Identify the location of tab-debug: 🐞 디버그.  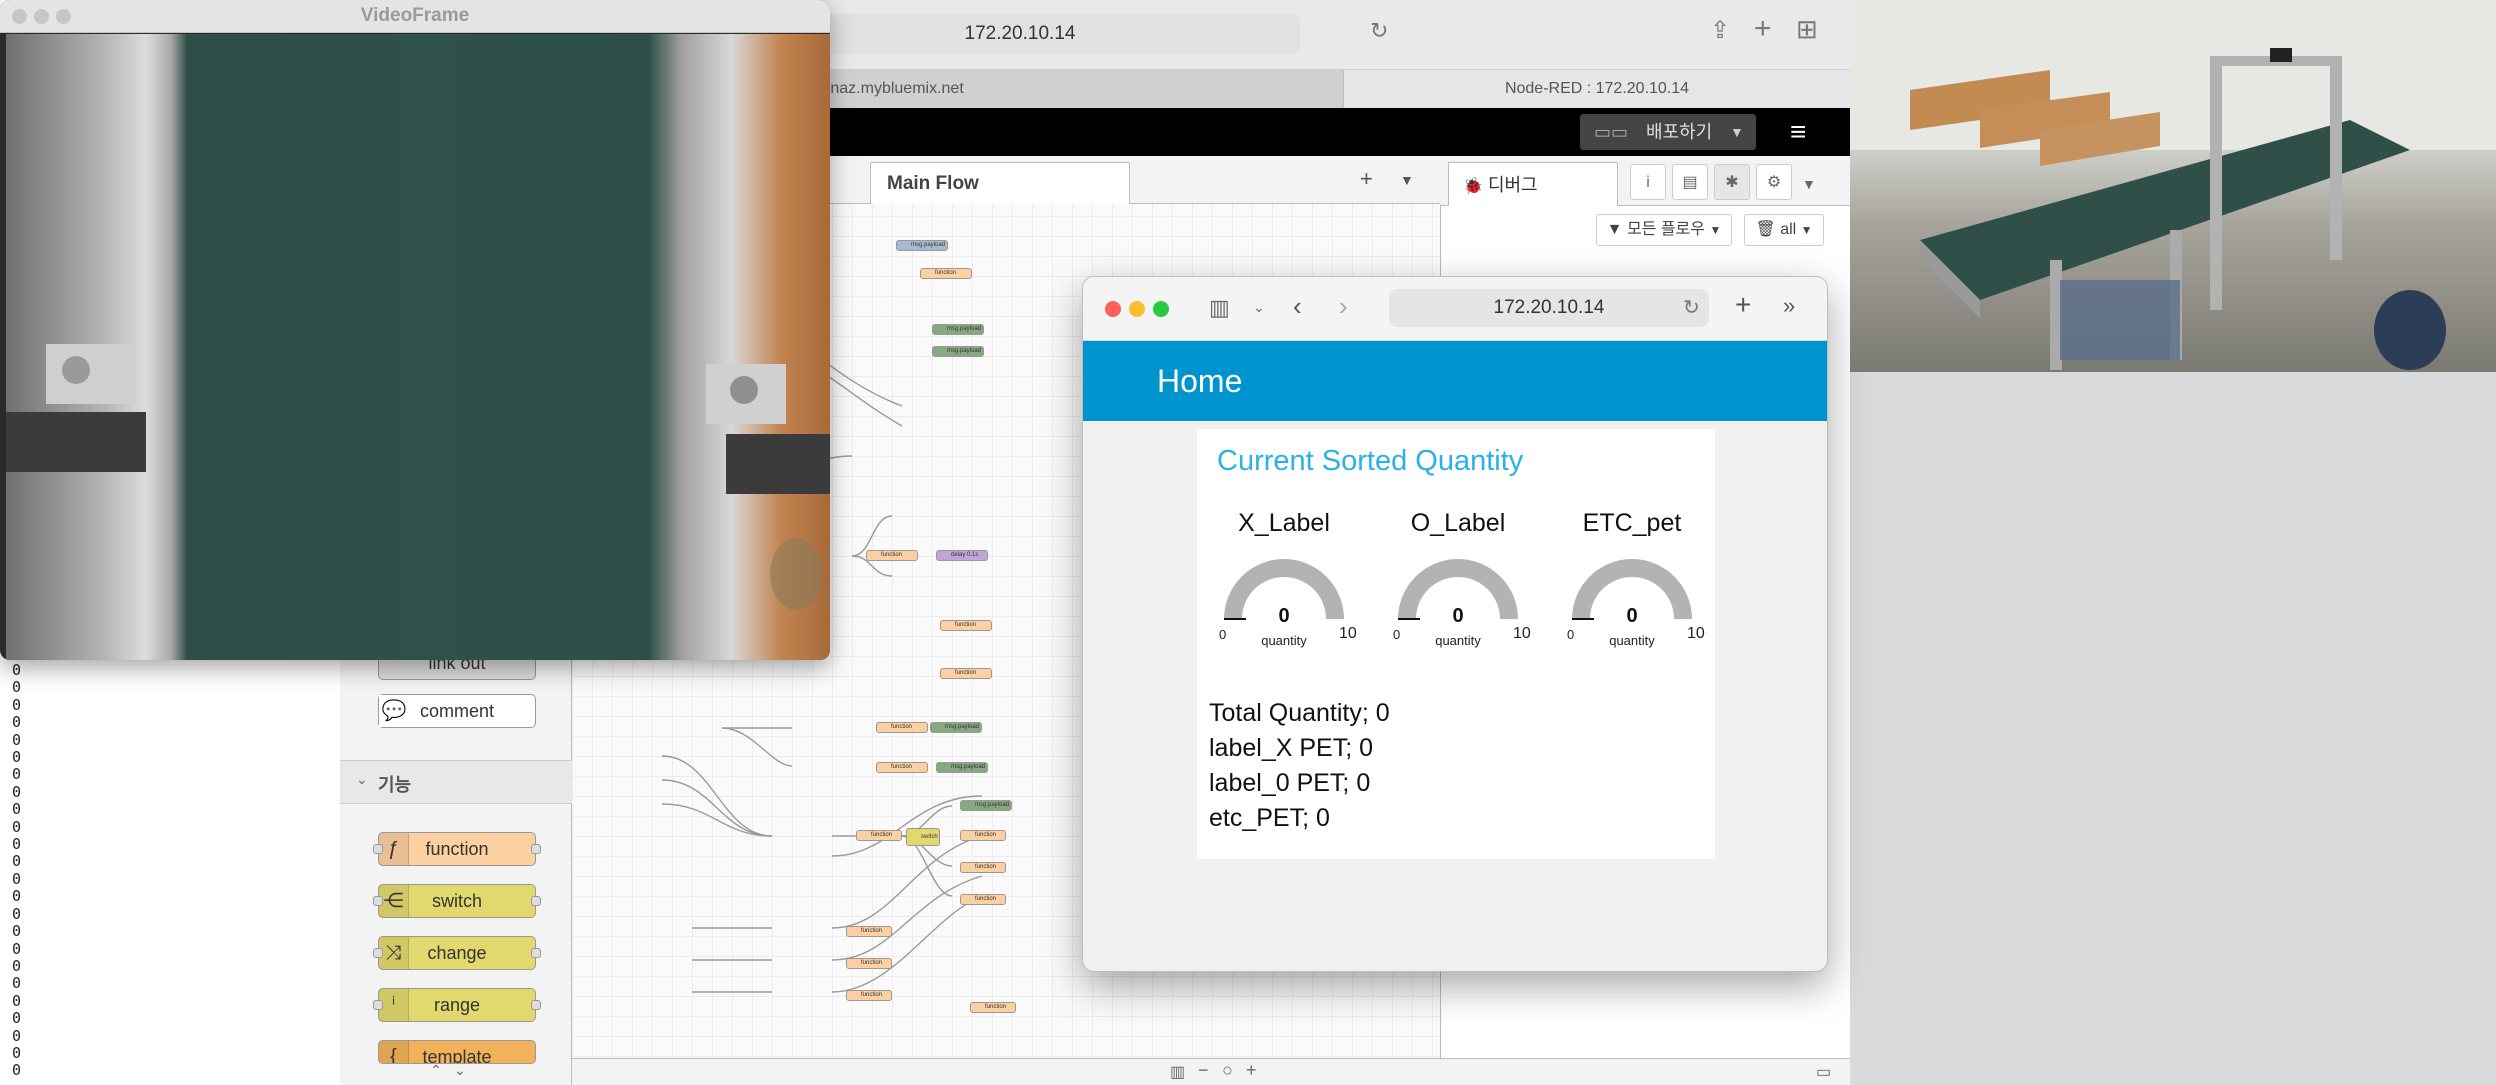
(1533, 184).